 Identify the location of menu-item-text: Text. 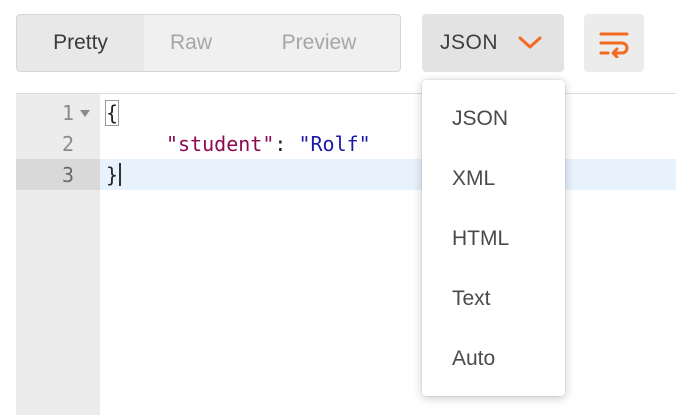
(493, 299).